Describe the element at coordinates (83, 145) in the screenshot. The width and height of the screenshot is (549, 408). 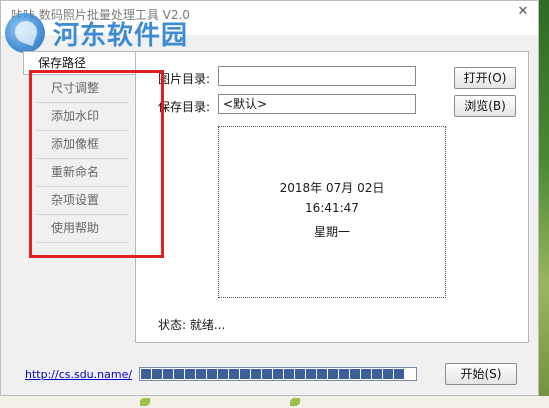
I see `nav-item-frame: 添加像框` at that location.